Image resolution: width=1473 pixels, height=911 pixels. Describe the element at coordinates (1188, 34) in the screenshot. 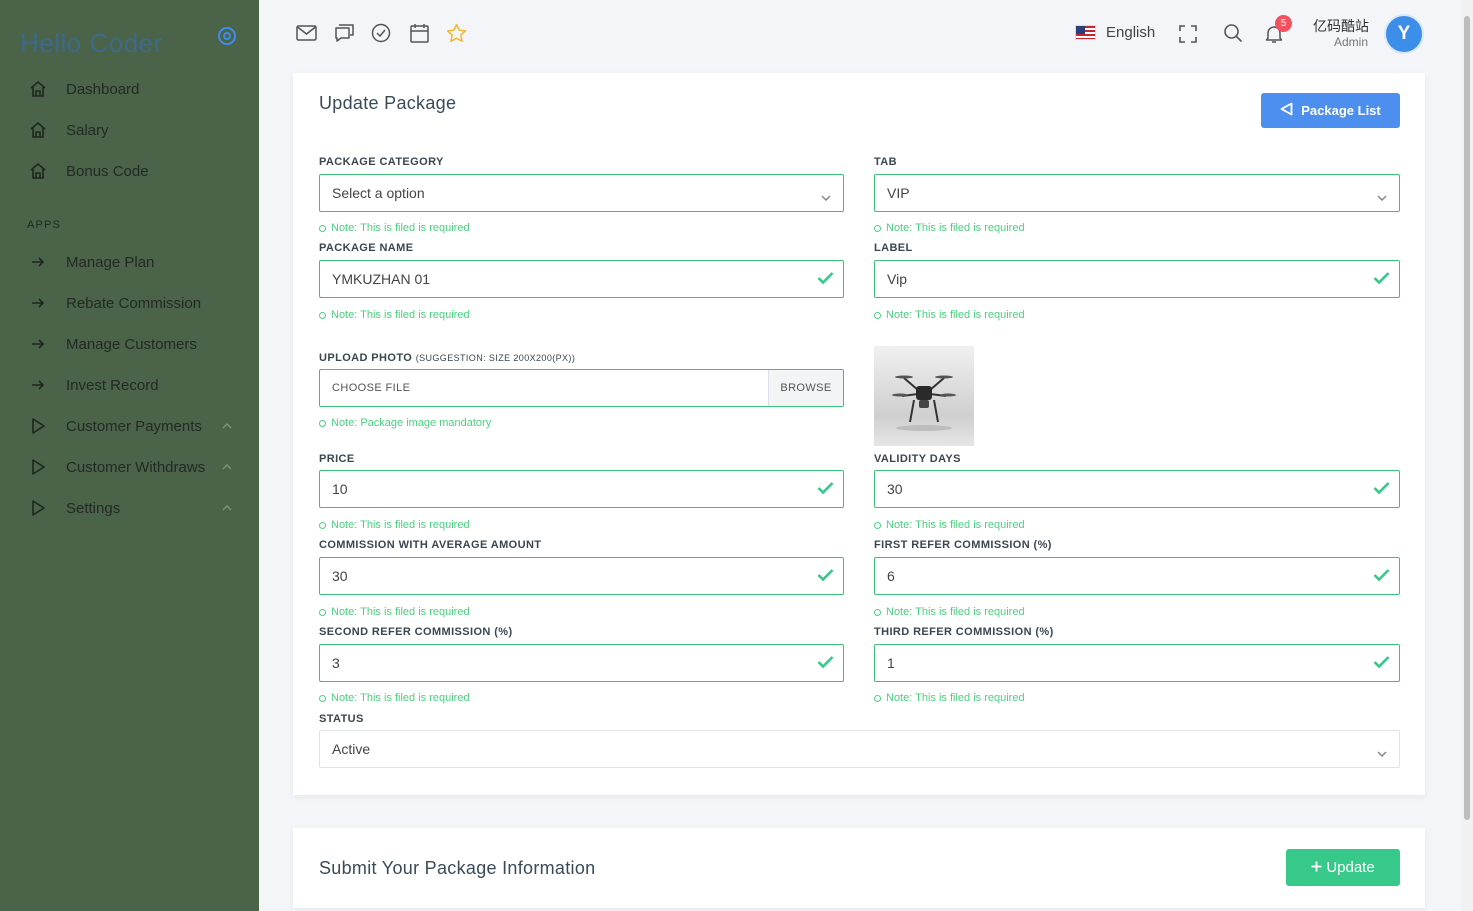

I see `fullscreen-icon` at that location.